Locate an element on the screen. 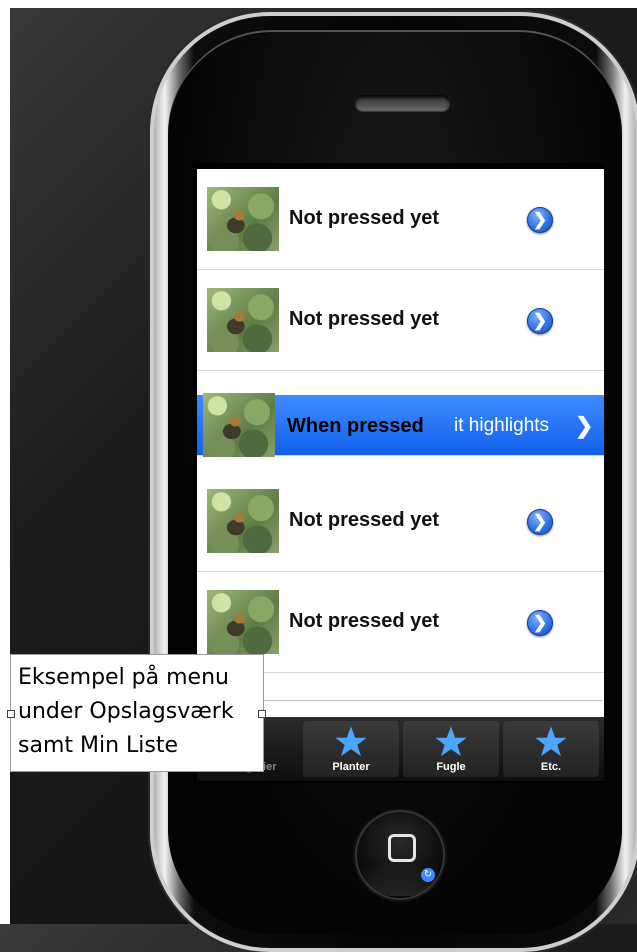 Image resolution: width=637 pixels, height=952 pixels. home-button: ↻ is located at coordinates (400, 855).